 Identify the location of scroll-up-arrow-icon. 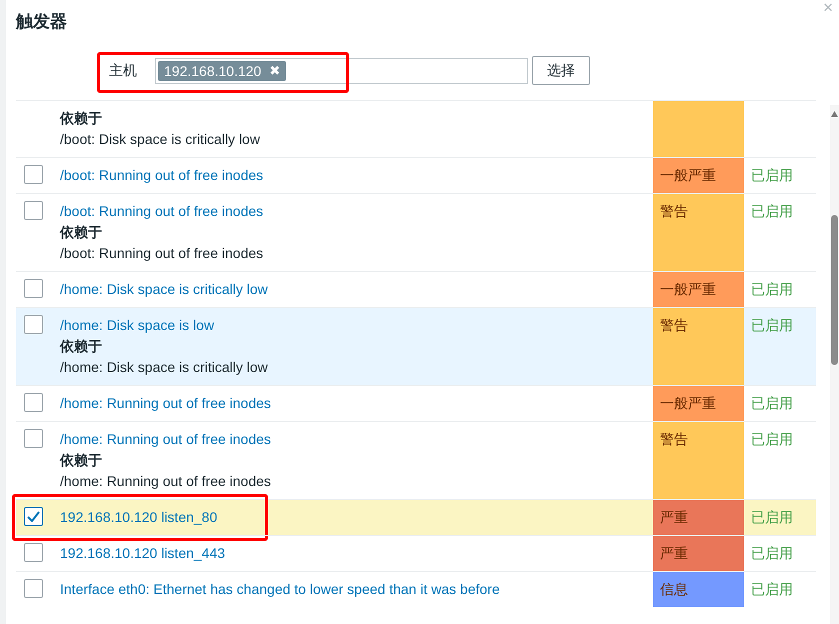
(834, 114).